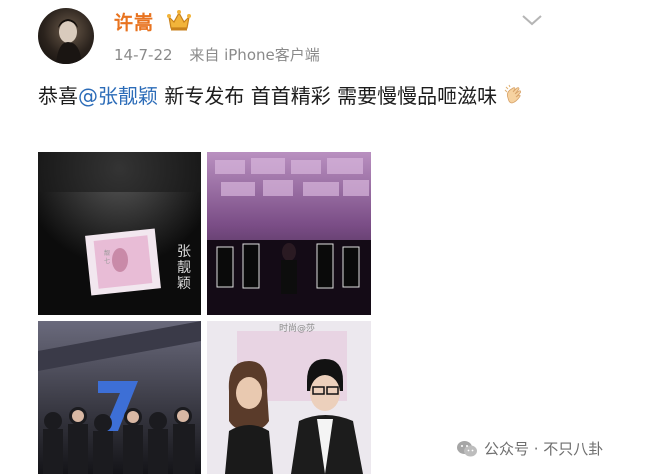 The image size is (658, 474). Describe the element at coordinates (544, 449) in the screenshot. I see `watermark-text: 公众号 · 不只八卦` at that location.